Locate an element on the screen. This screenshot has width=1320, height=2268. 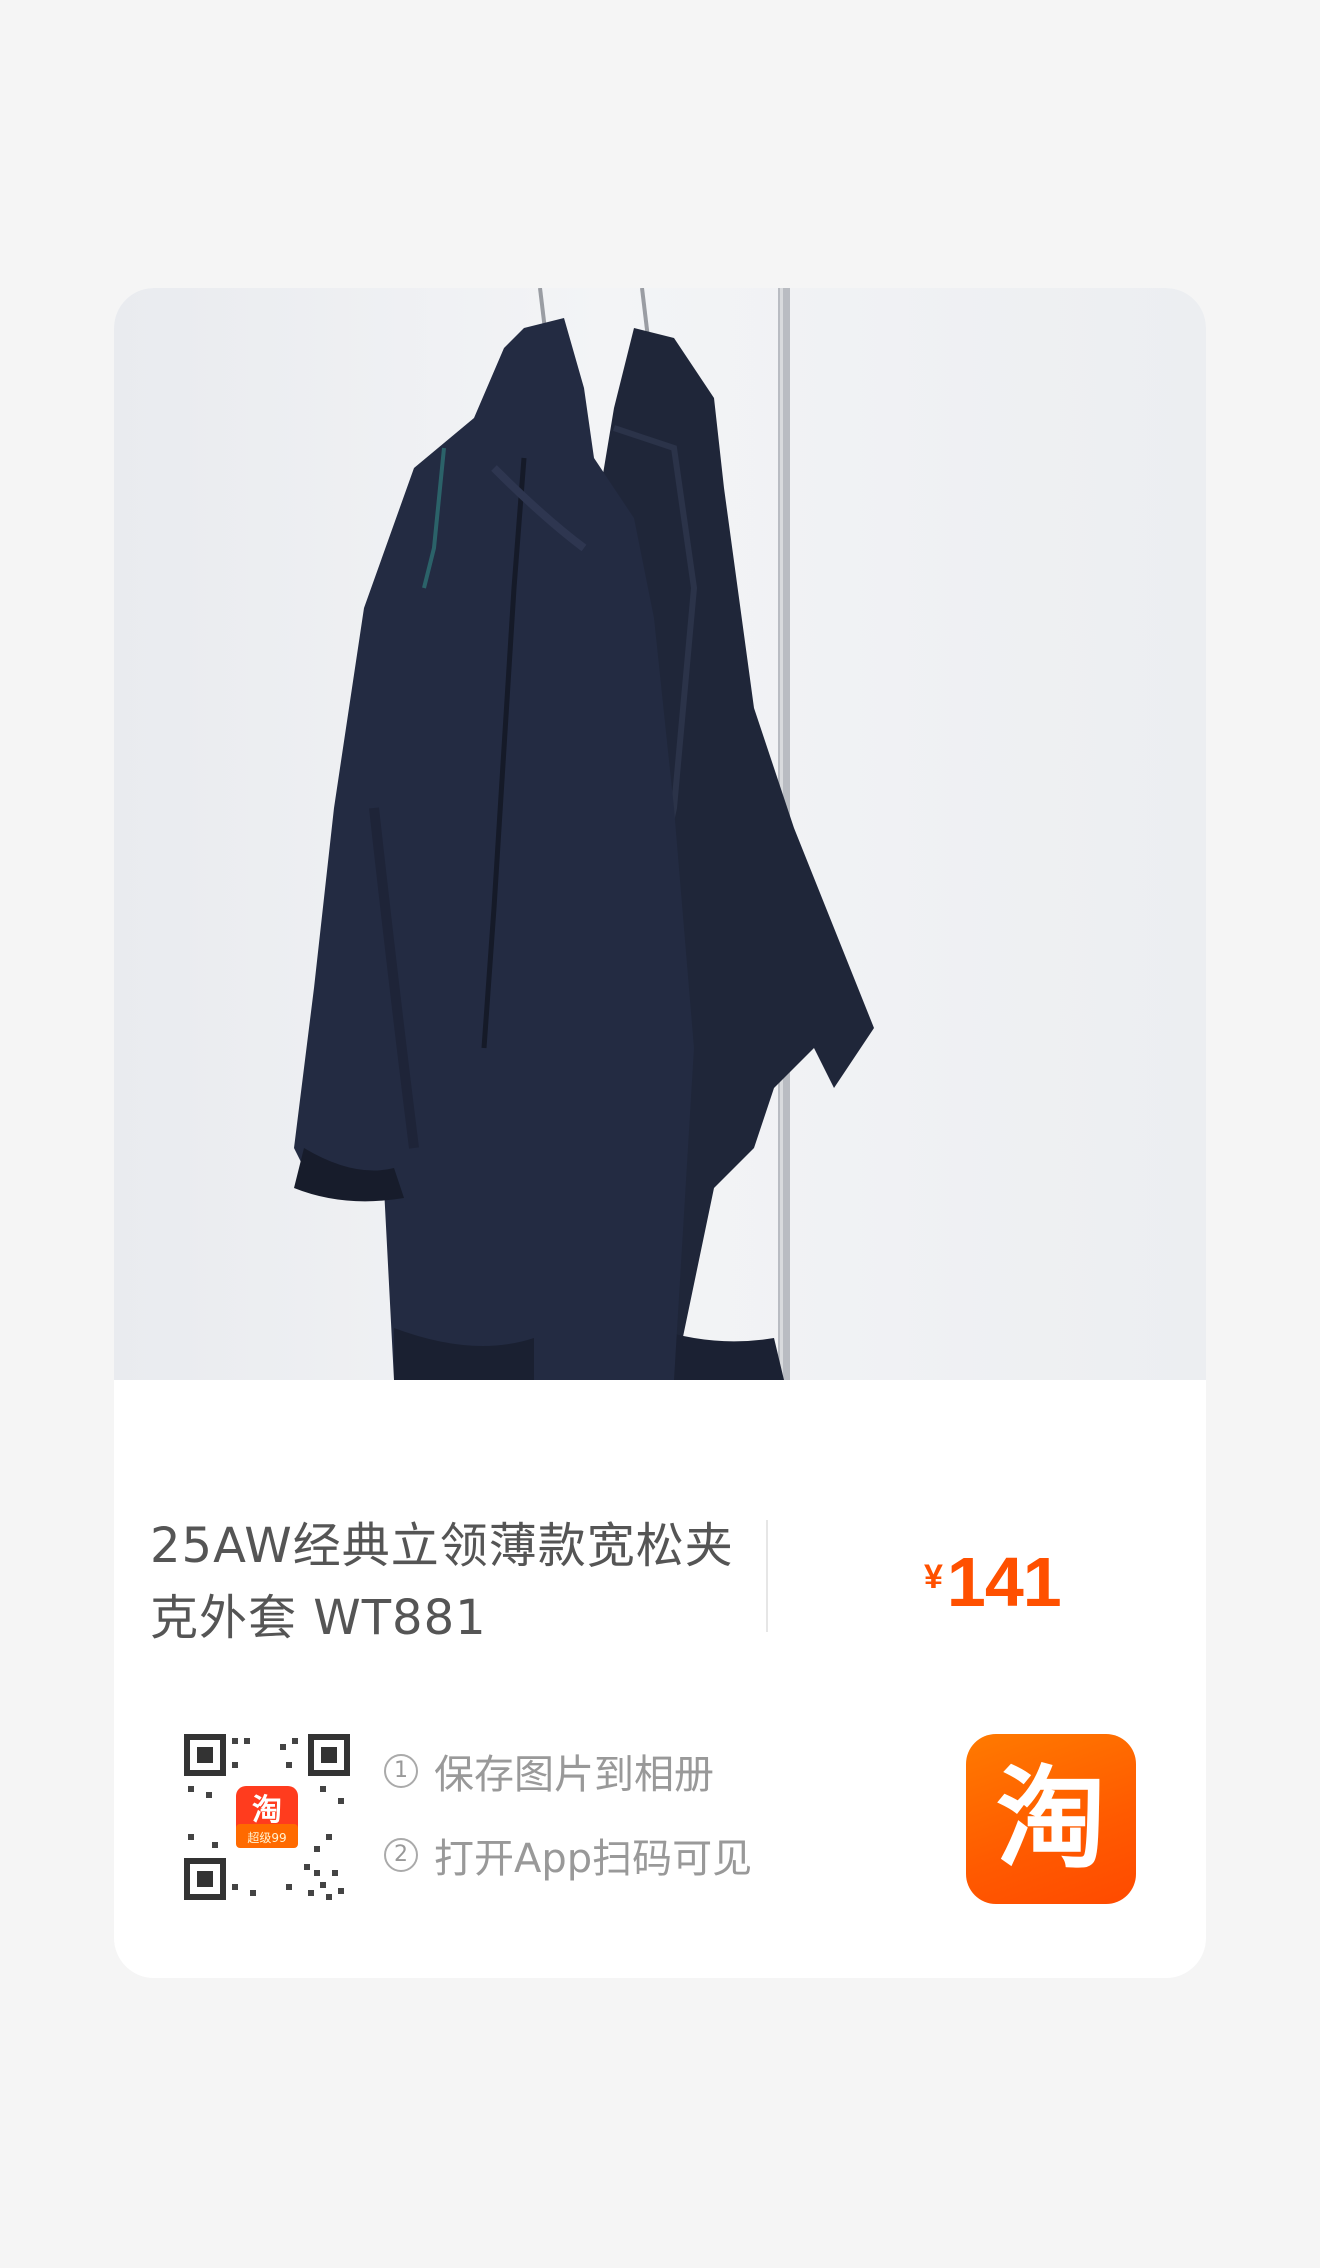
scan-instructions: 1 保存图片到相册 2 打开App扫码可见 is located at coordinates (568, 1820).